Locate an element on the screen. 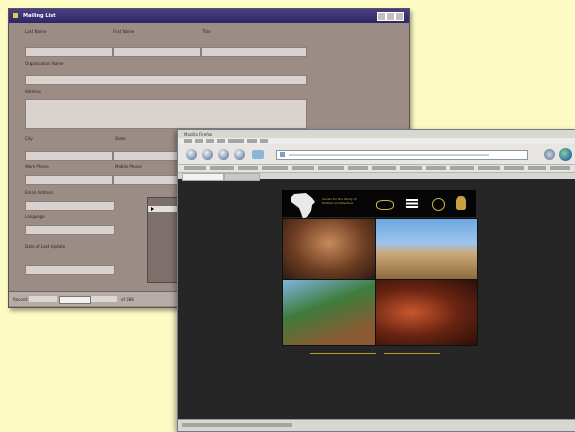  work-phone-label: Work Phone is located at coordinates (37, 166).